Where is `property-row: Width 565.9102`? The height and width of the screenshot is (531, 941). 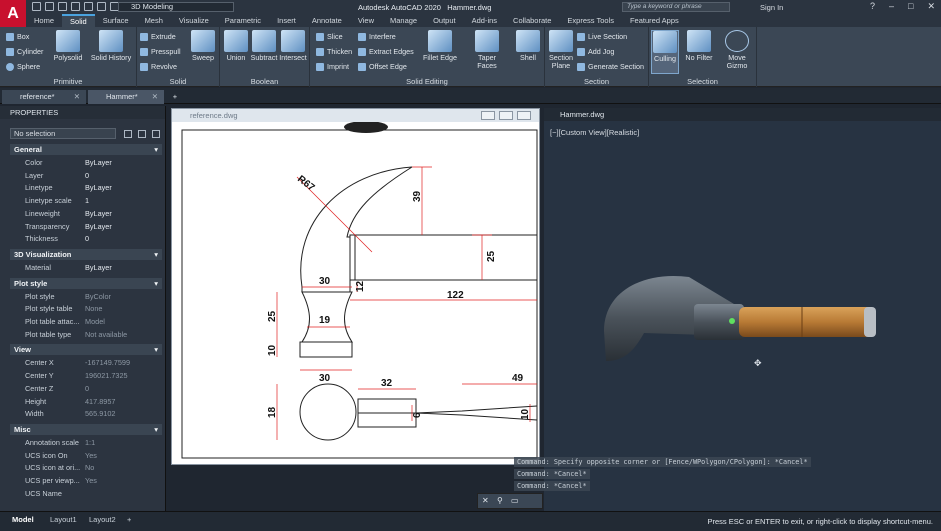
property-row: Width 565.9102 is located at coordinates (86, 414).